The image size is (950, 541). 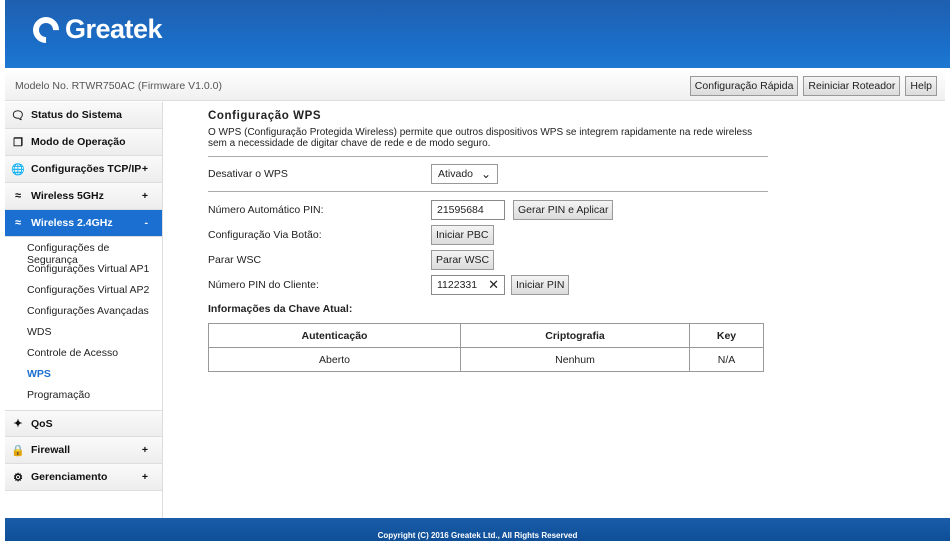 What do you see at coordinates (83, 142) in the screenshot?
I see `sidebar-item-operation-mode: ❐ Modo de Operação` at bounding box center [83, 142].